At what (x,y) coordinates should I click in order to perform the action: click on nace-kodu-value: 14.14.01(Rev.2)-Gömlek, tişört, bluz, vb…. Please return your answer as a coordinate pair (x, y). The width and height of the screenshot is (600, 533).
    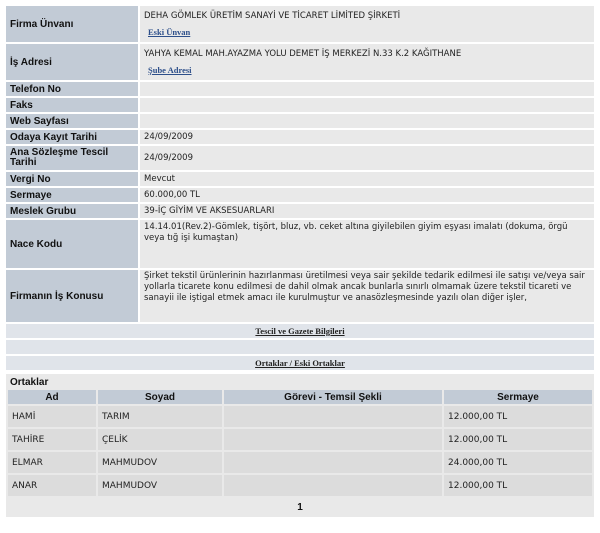
    Looking at the image, I should click on (367, 244).